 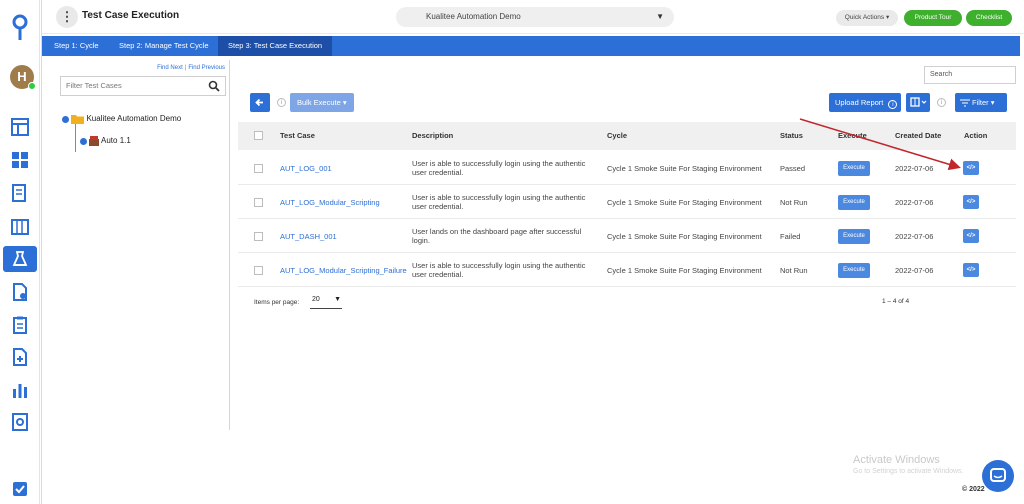 I want to click on tree-root-node: Kualitee Automation Demo, so click(x=121, y=120).